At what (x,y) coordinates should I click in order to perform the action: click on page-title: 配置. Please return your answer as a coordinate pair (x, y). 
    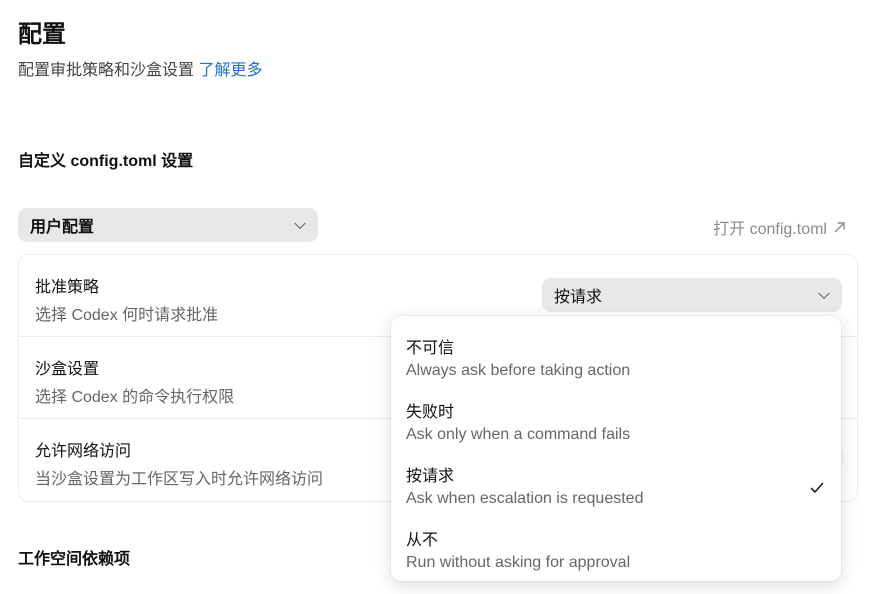
    Looking at the image, I should click on (42, 34).